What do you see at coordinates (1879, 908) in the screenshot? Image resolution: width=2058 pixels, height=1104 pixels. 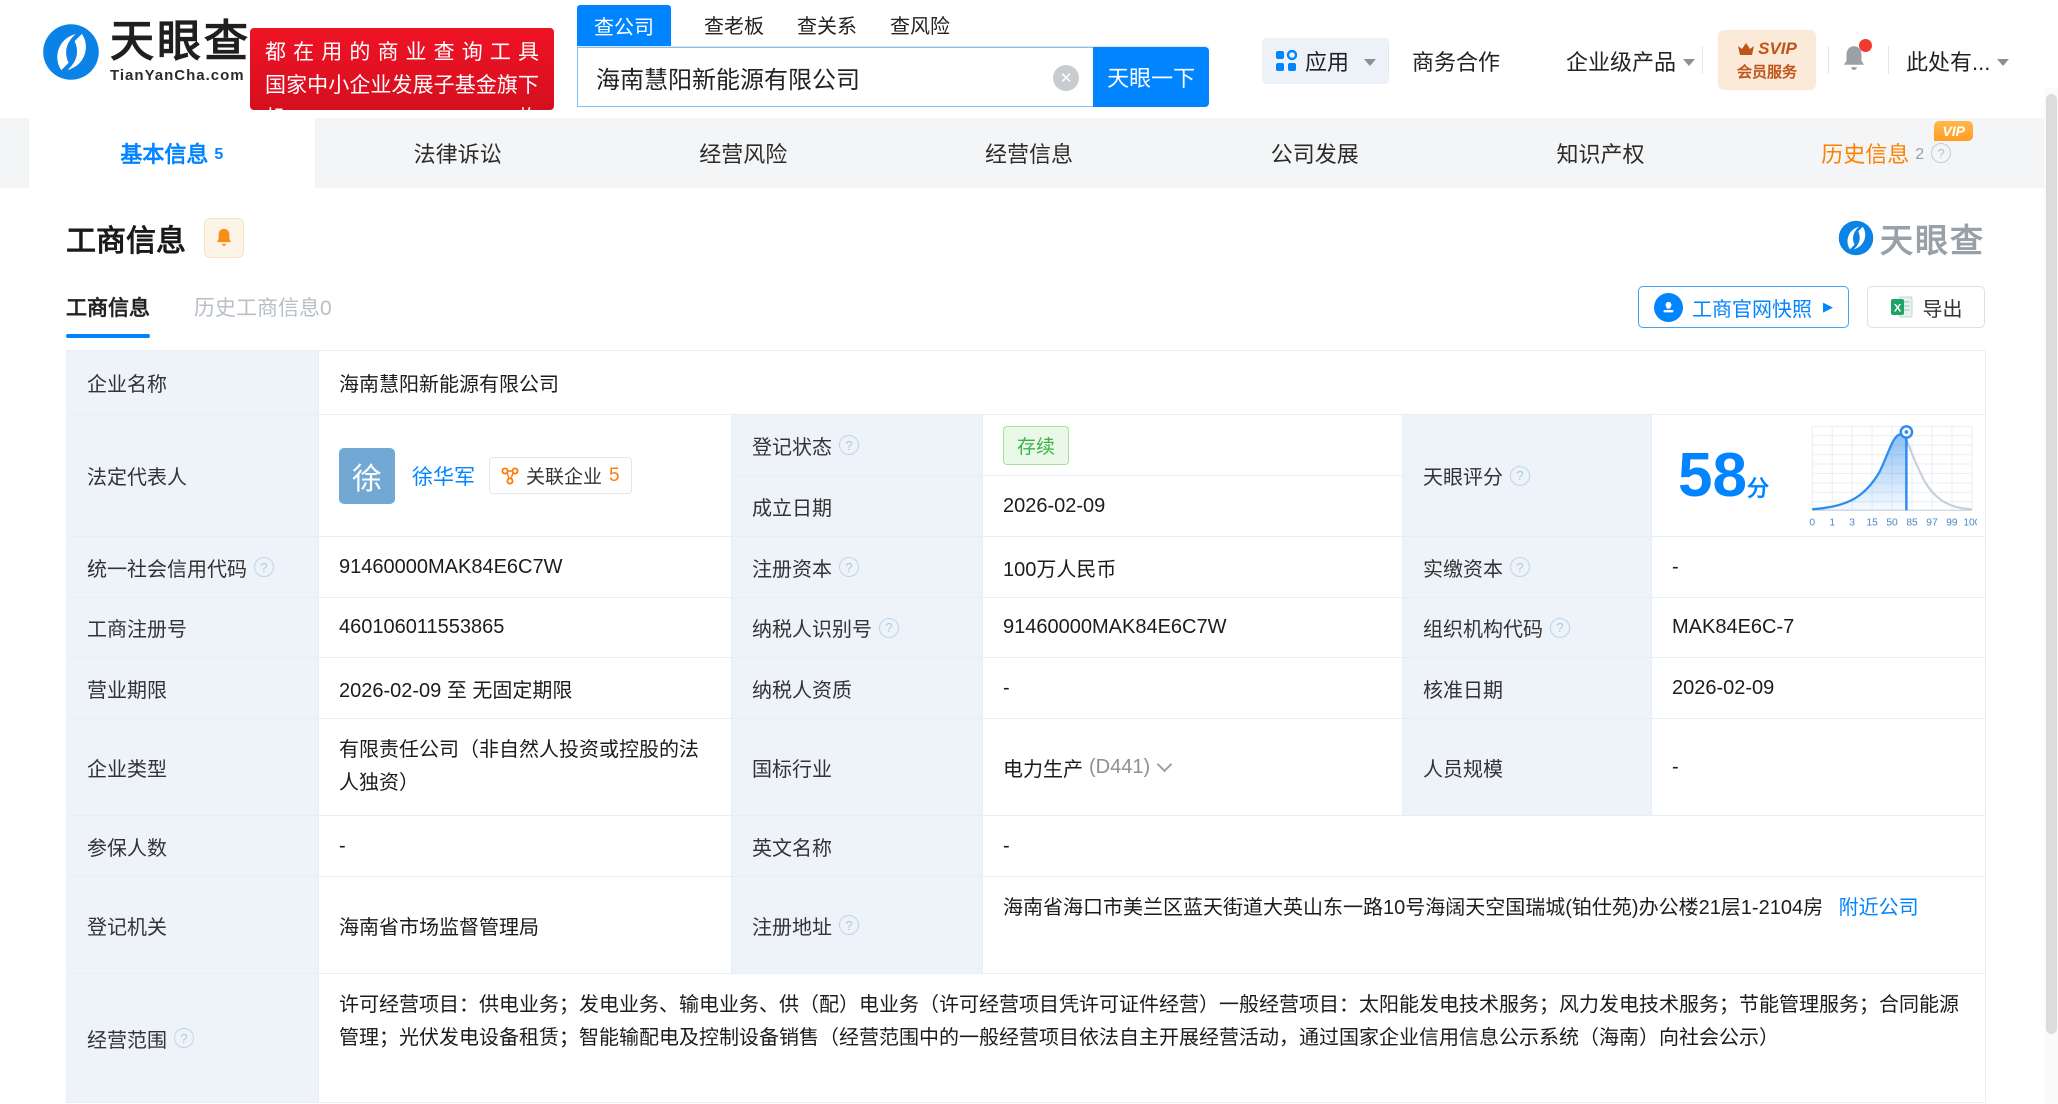 I see `nearby-companies-link: 附近公司` at bounding box center [1879, 908].